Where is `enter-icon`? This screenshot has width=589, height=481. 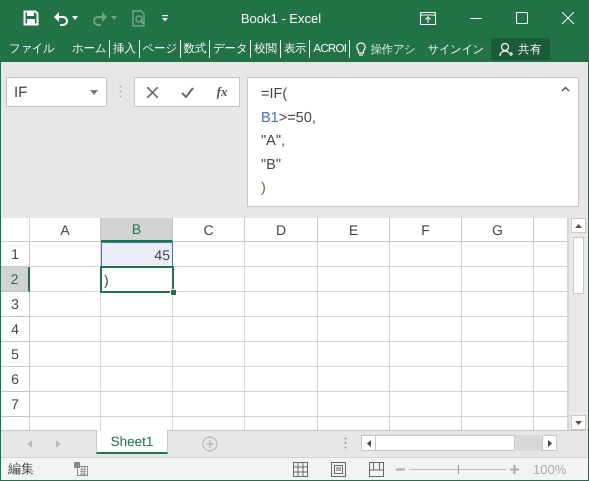
enter-icon is located at coordinates (187, 92).